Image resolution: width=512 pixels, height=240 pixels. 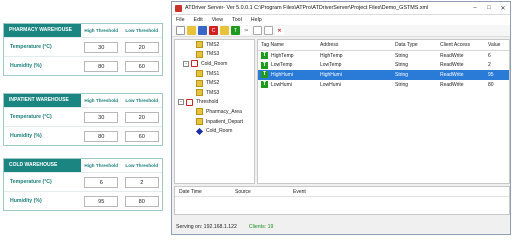 I want to click on event-log: Date Time Source Event, so click(x=342, y=200).